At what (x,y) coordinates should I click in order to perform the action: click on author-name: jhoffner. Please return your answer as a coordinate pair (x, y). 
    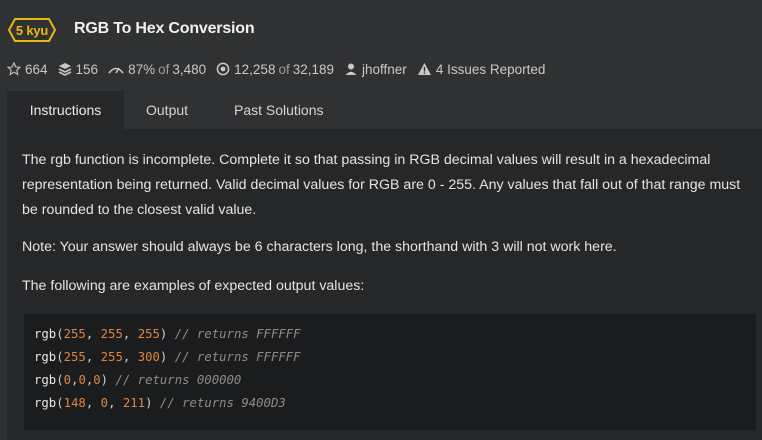
    Looking at the image, I should click on (384, 69).